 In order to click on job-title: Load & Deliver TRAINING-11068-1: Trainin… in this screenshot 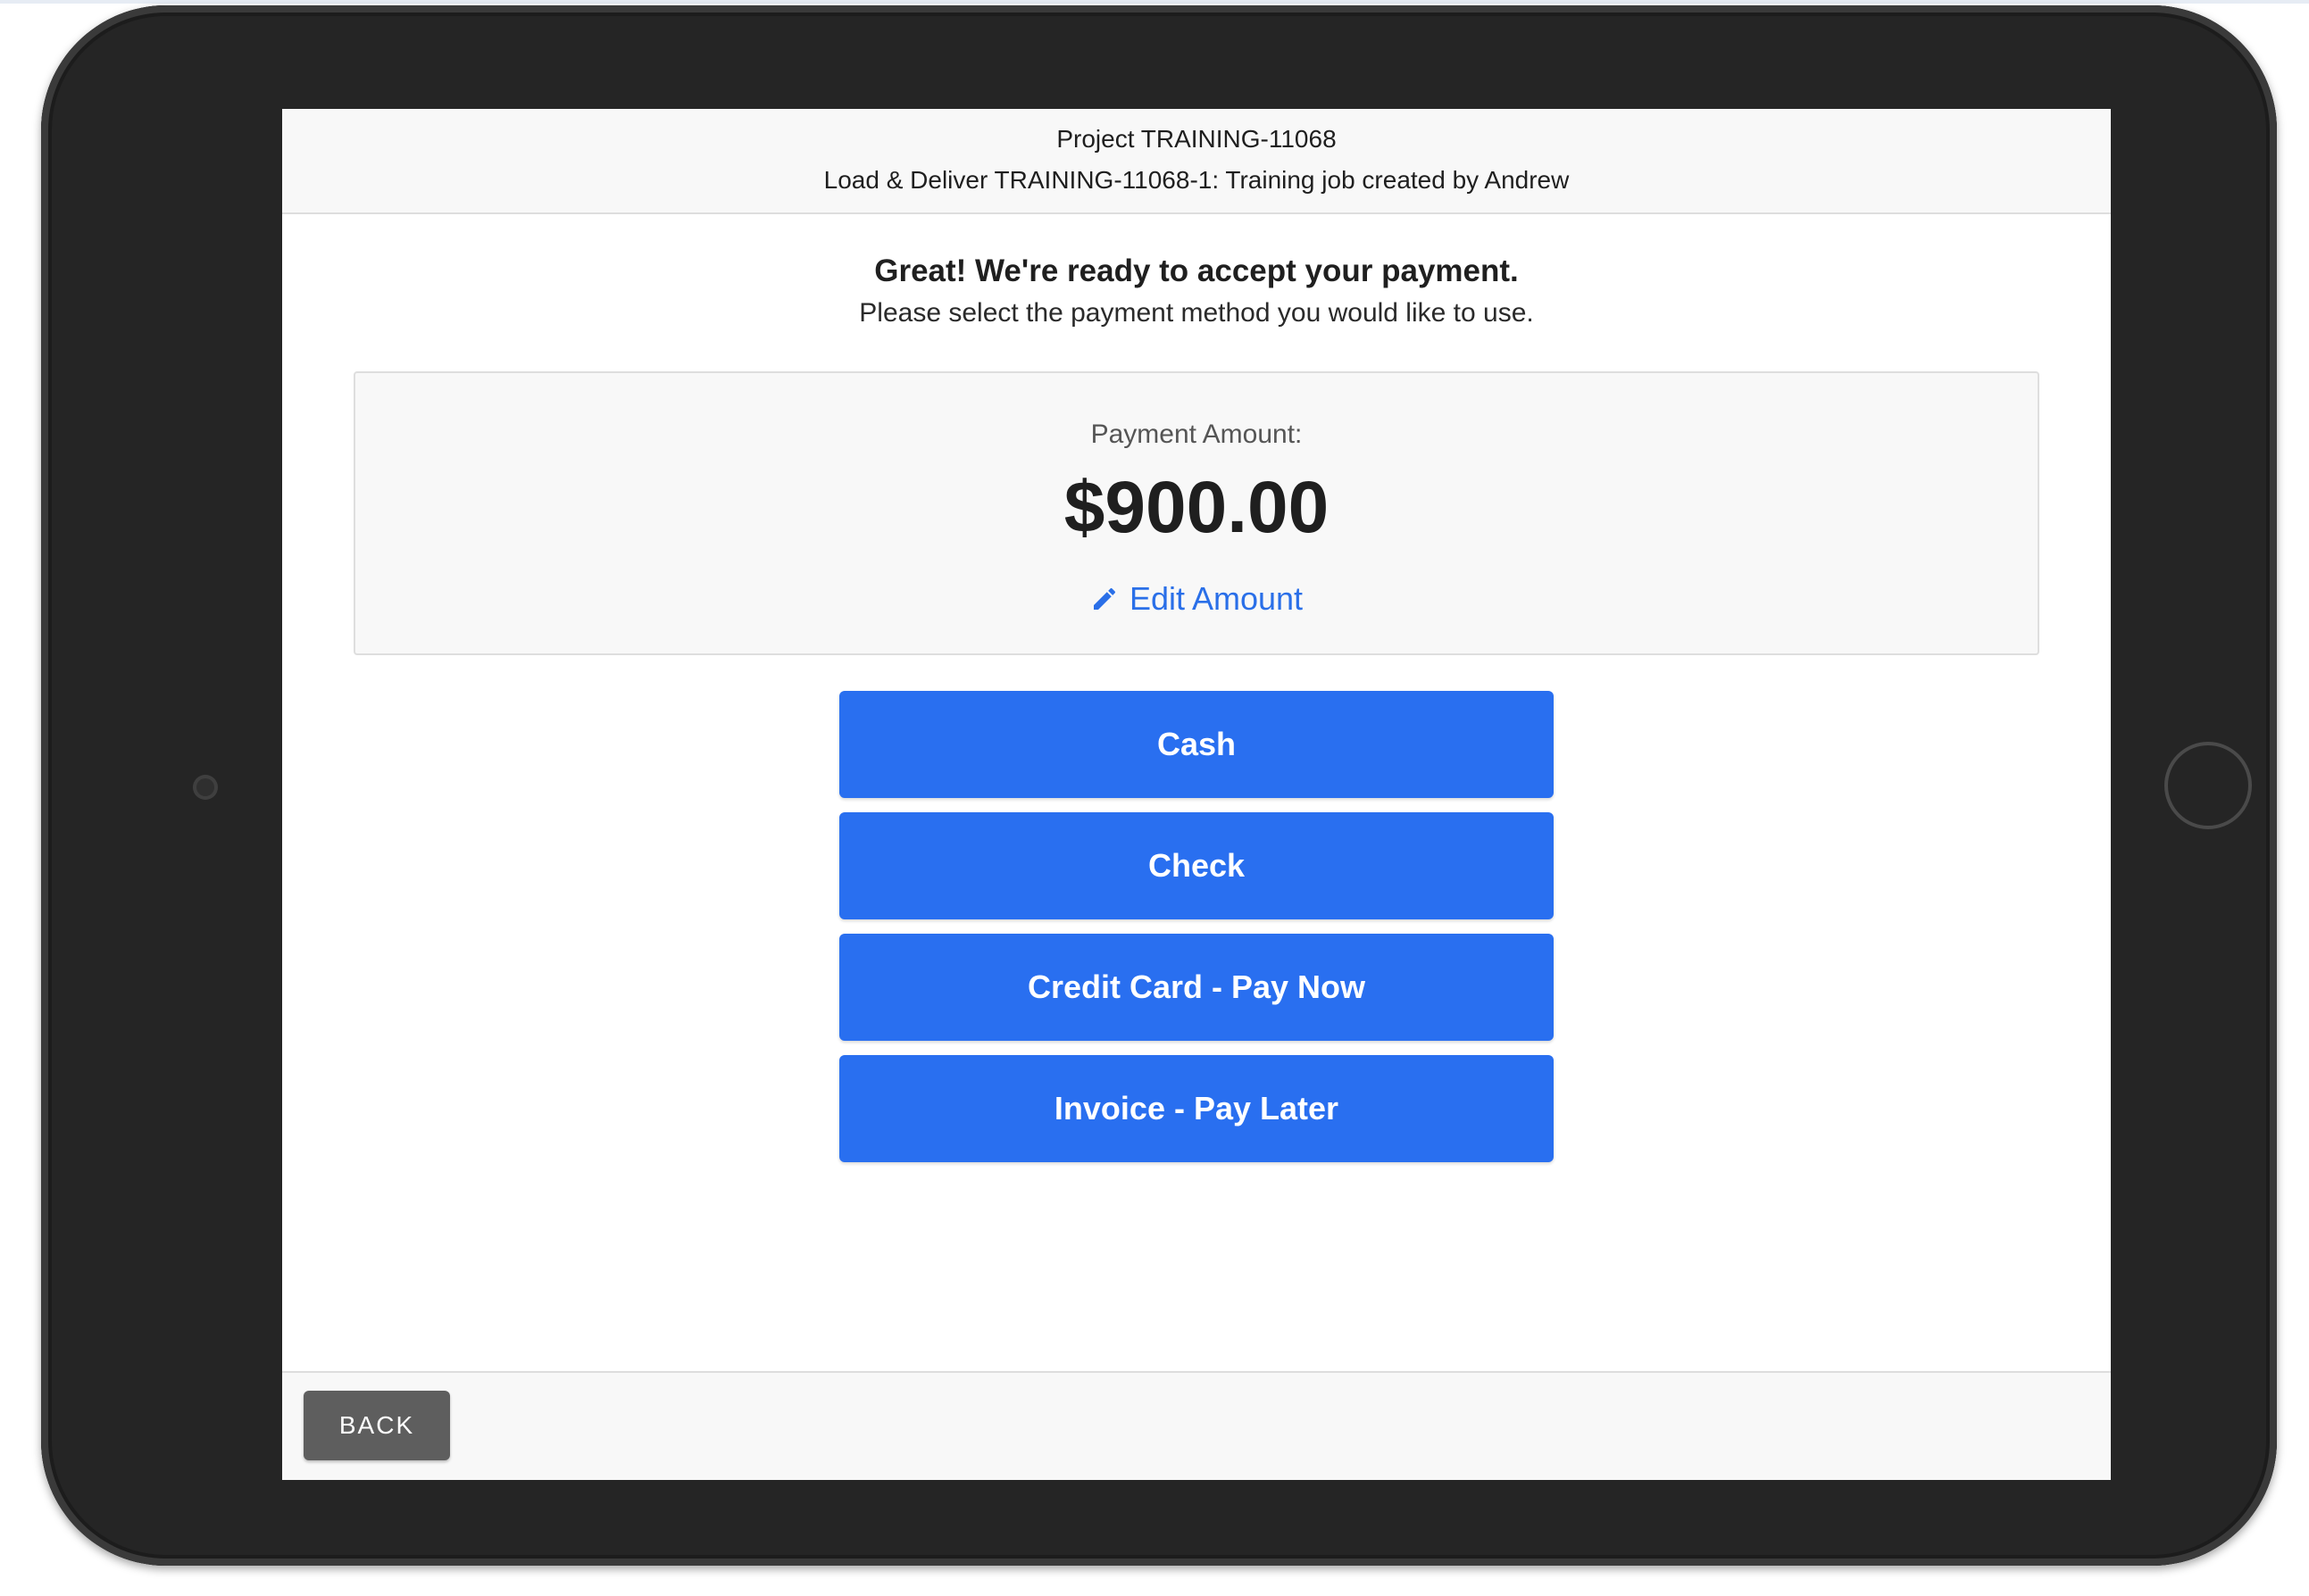, I will do `click(1196, 180)`.